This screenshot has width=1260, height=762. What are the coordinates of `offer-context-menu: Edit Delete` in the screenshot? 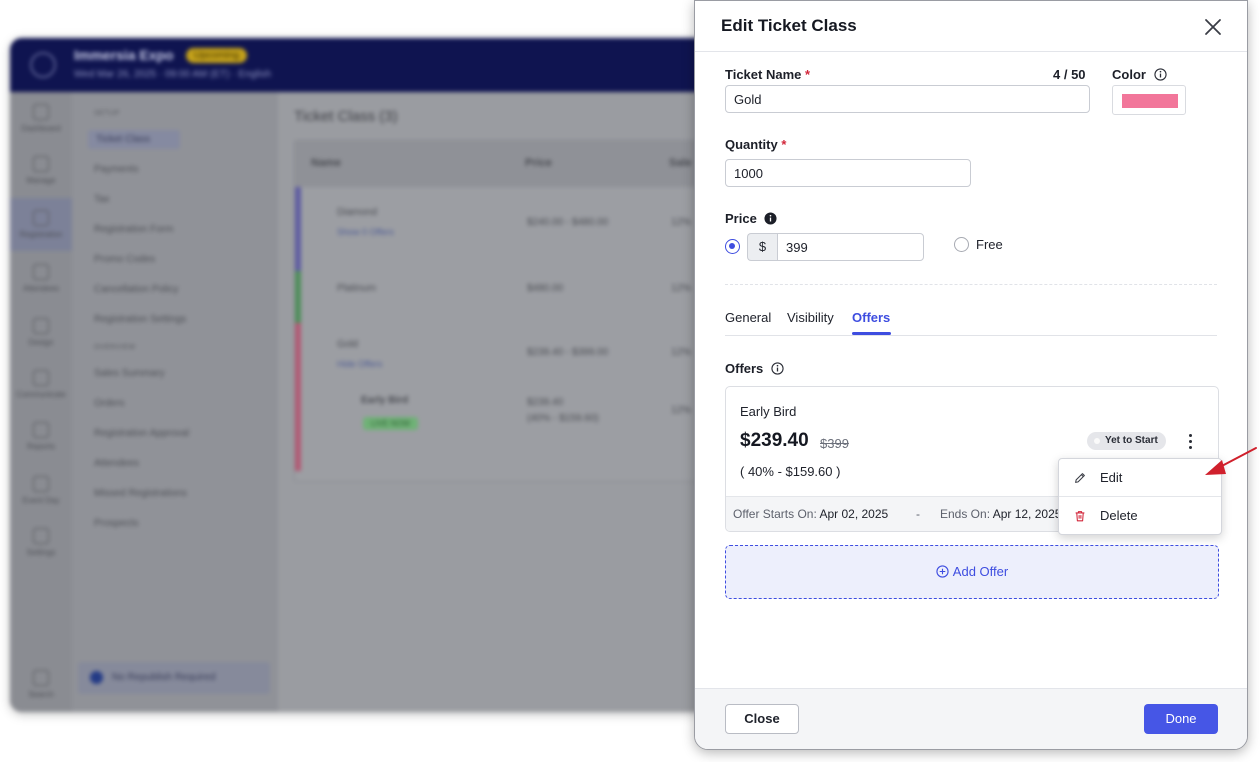 It's located at (1140, 496).